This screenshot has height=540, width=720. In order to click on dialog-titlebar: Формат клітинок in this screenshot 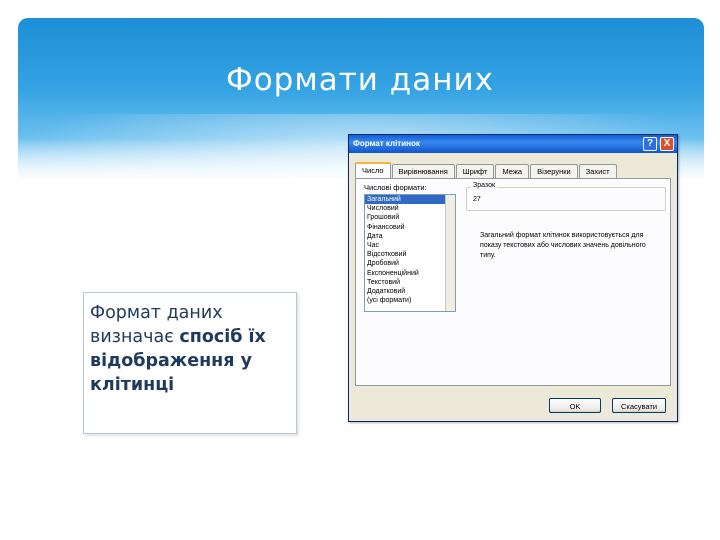, I will do `click(513, 144)`.